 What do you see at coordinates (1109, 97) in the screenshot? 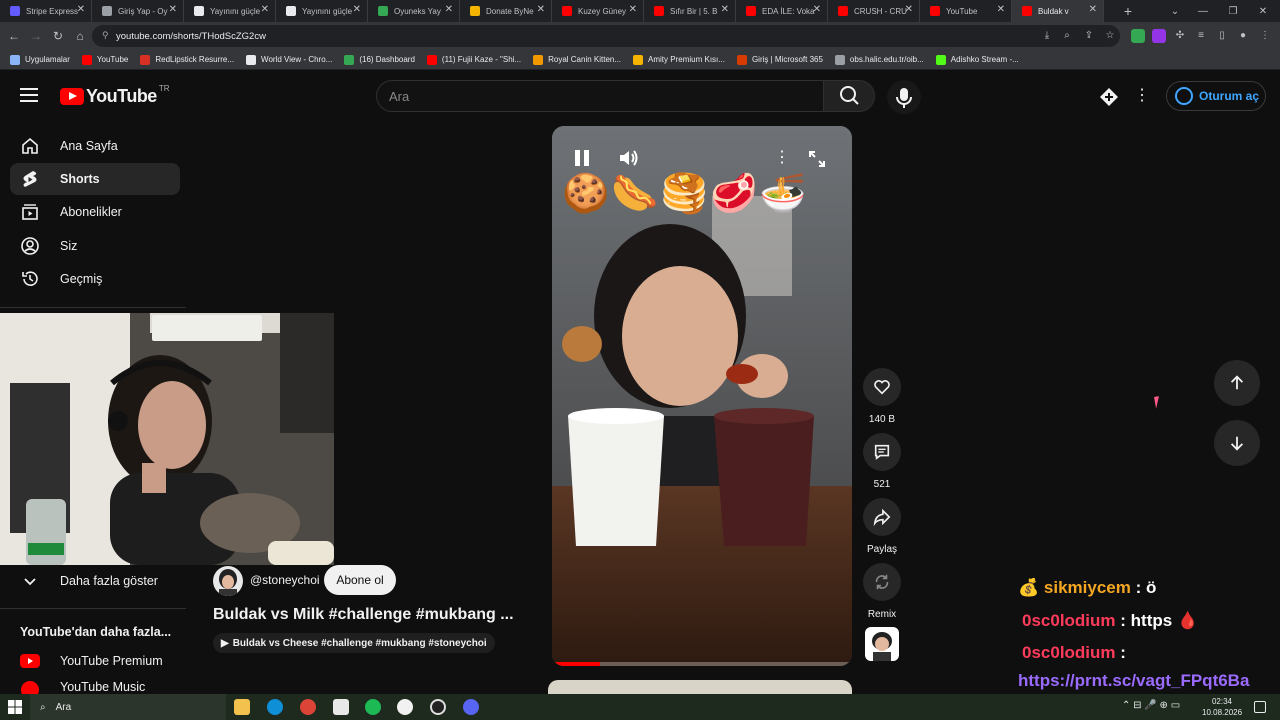
I see `create-button` at bounding box center [1109, 97].